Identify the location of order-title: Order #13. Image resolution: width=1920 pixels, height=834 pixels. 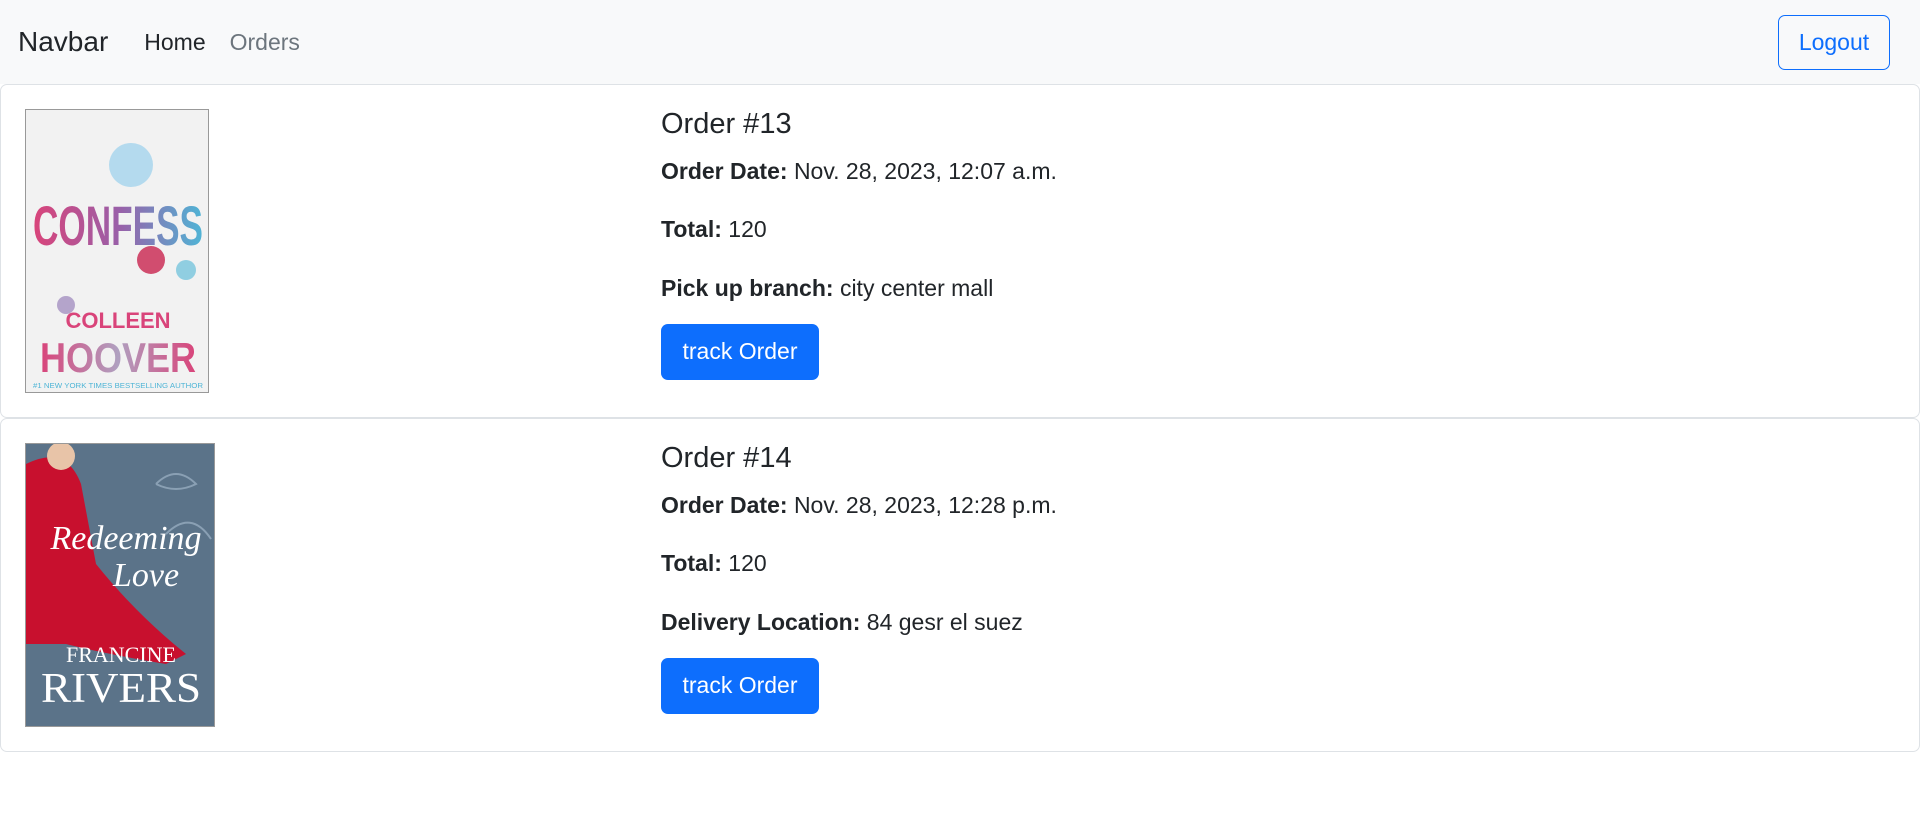
(726, 124).